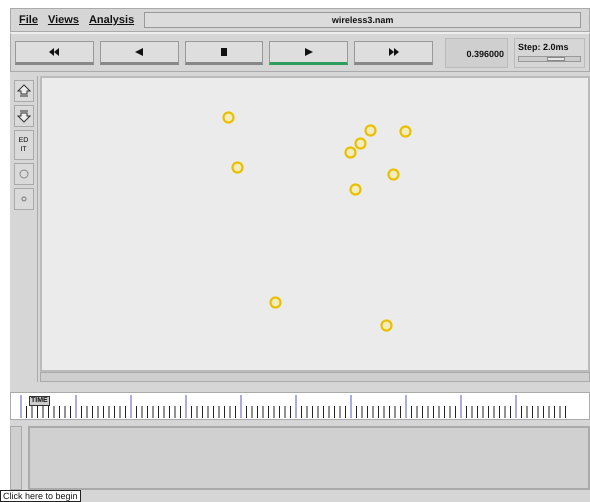  Describe the element at coordinates (16, 458) in the screenshot. I see `vertical-scrollbar` at that location.